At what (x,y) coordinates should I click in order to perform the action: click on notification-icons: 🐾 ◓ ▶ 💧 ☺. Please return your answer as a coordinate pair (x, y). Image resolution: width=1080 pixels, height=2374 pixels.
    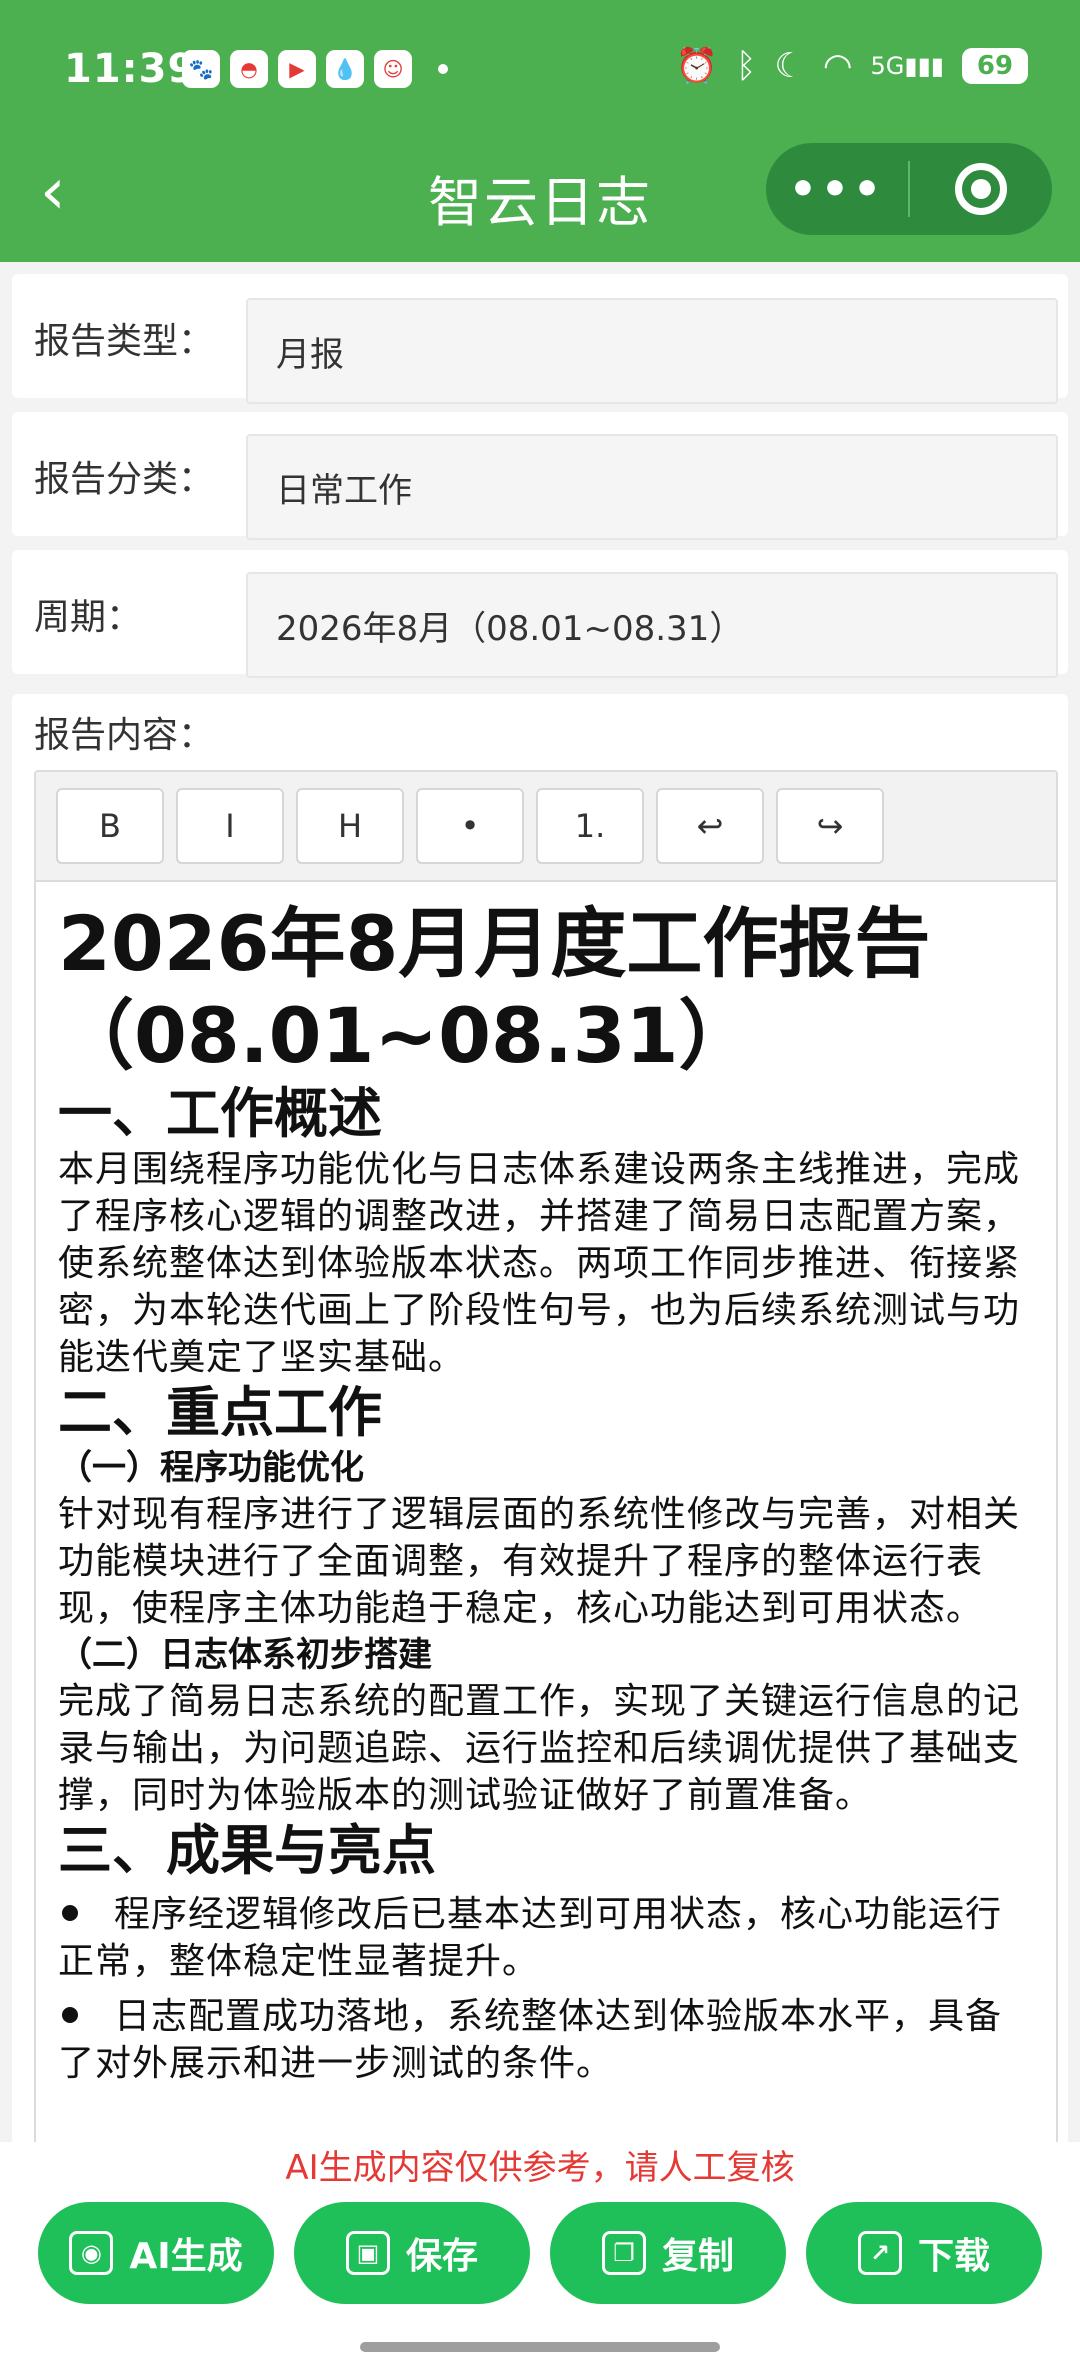
    Looking at the image, I should click on (315, 69).